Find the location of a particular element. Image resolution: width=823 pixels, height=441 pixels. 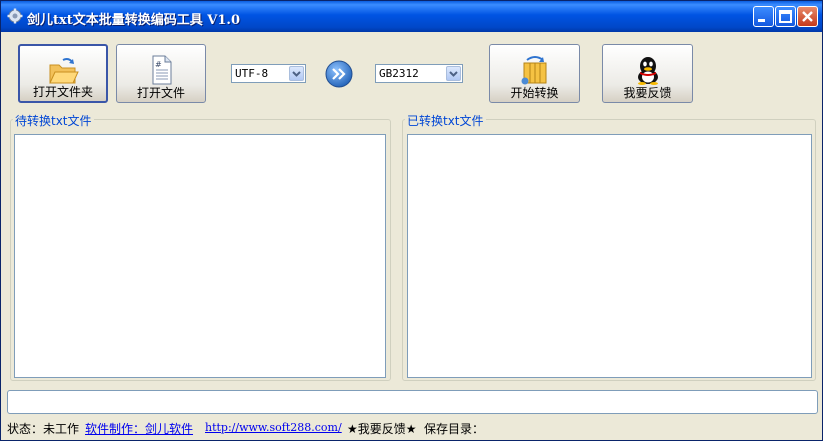

open-file-button: # 打开文件 is located at coordinates (161, 73).